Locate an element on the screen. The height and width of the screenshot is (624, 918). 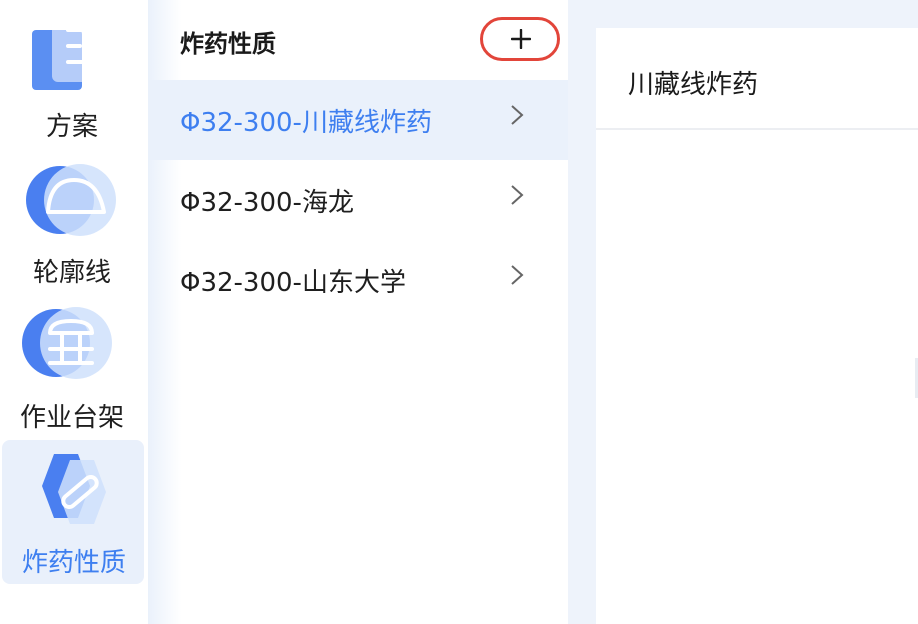
work-platform-icon is located at coordinates (67, 343).